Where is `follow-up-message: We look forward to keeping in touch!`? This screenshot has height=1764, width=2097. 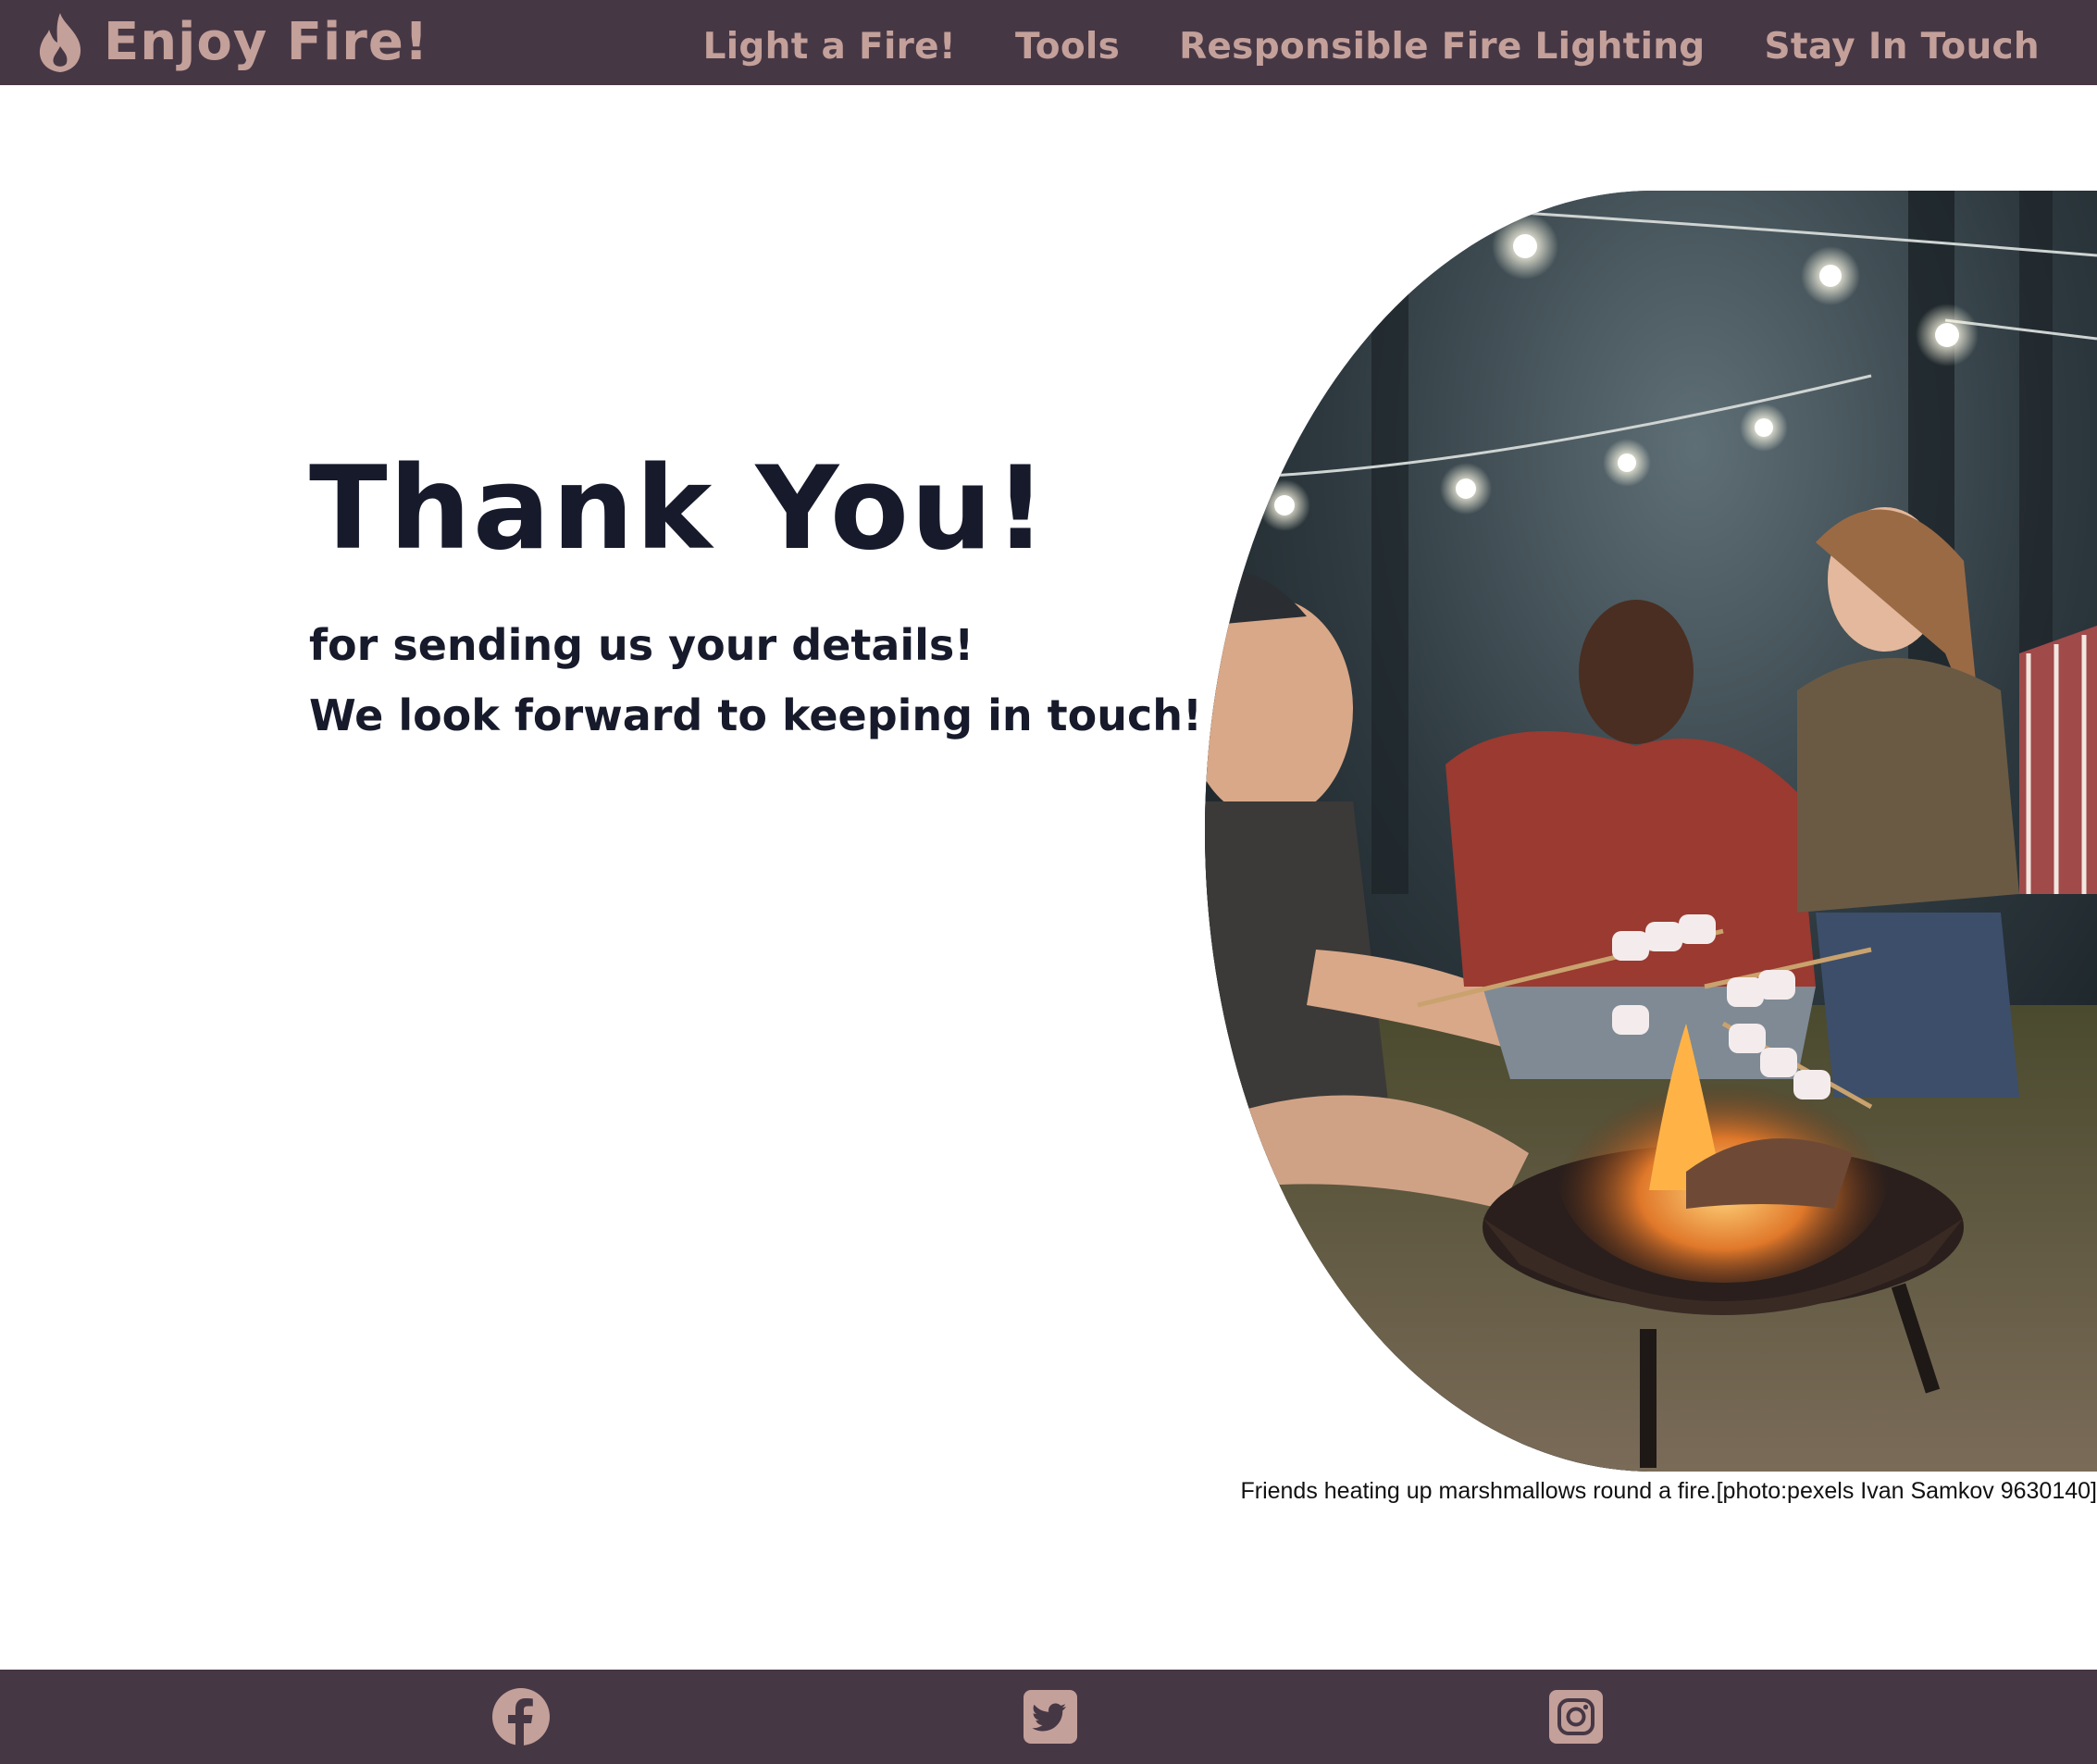
follow-up-message: We look forward to keeping in touch! is located at coordinates (755, 715).